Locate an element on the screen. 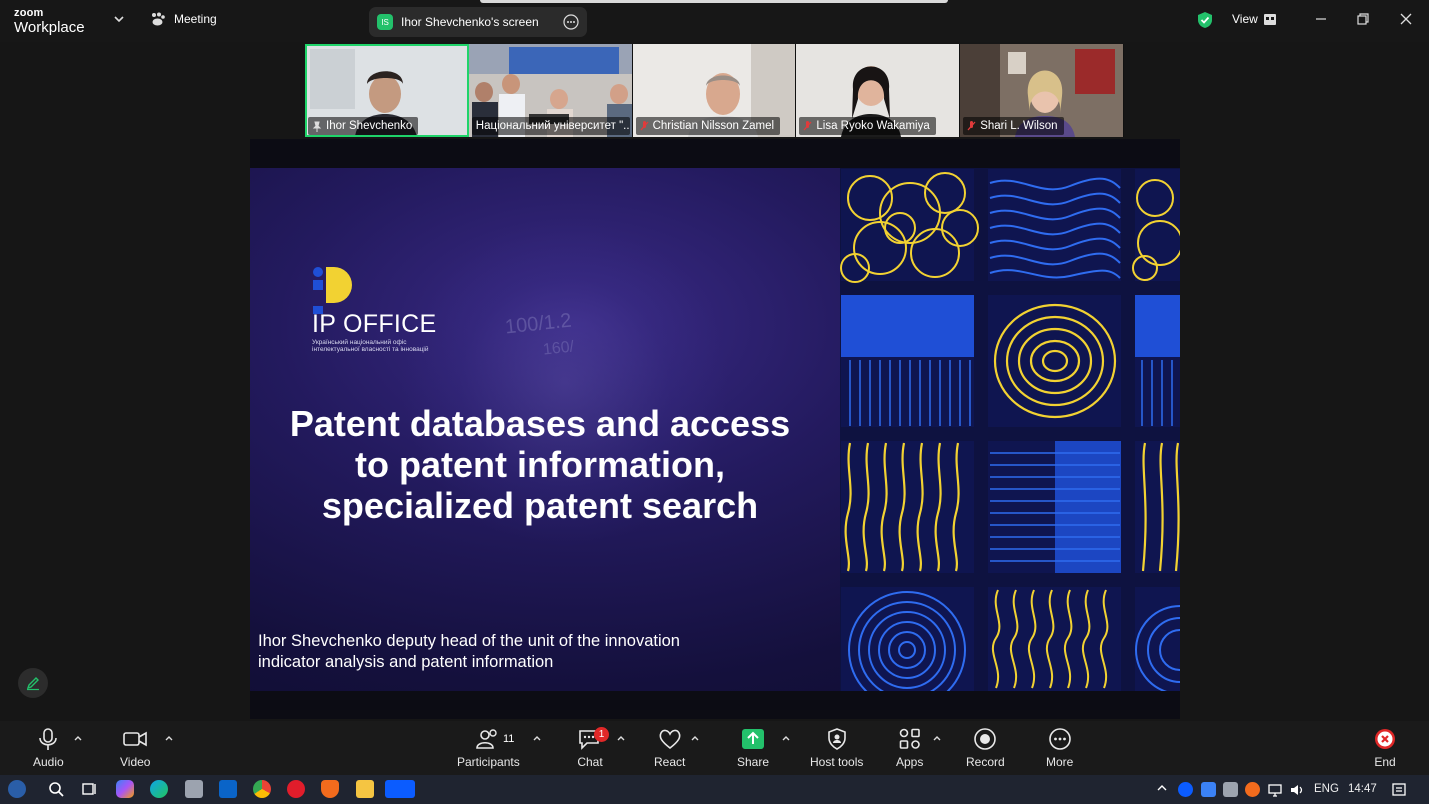  brand-line1: zoom is located at coordinates (29, 13).